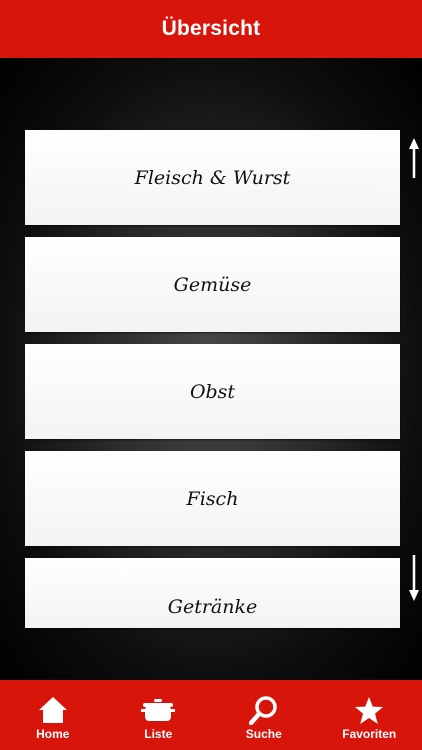 The image size is (422, 750). I want to click on tab-bar: Home Liste Suche Favoriten, so click(211, 715).